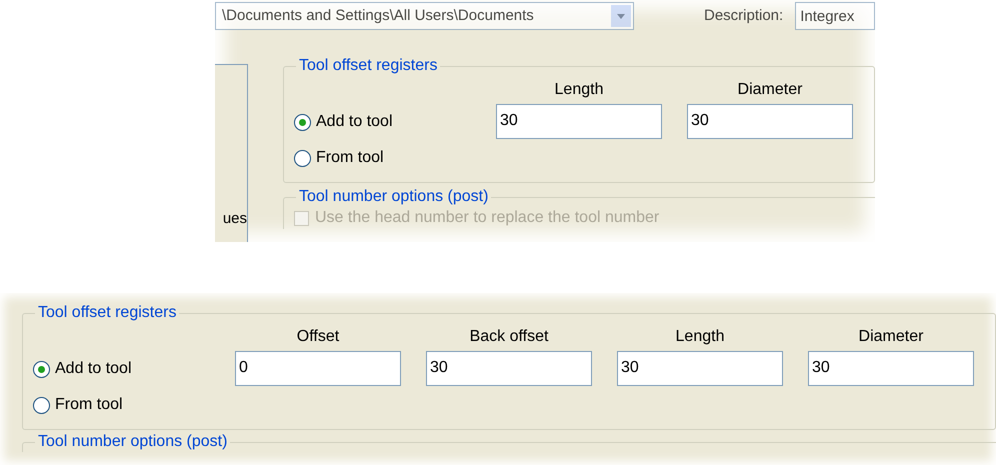 The width and height of the screenshot is (996, 465). Describe the element at coordinates (509, 337) in the screenshot. I see `column-label: Back offset` at that location.